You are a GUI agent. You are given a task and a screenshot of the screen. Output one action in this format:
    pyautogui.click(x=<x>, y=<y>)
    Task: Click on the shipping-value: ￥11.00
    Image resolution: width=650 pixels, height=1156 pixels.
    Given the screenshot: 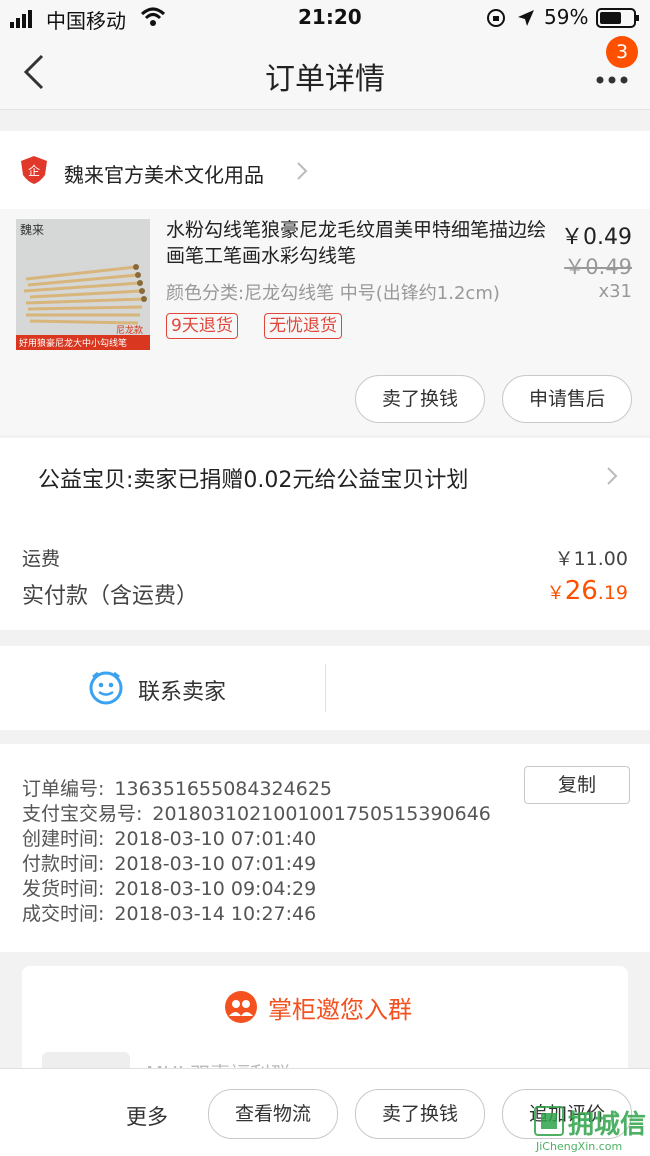 What is the action you would take?
    pyautogui.click(x=591, y=559)
    